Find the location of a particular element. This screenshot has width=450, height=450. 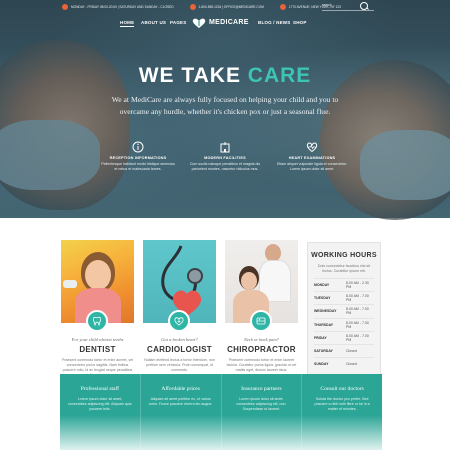

service-title: DENTIST is located at coordinates (97, 349).